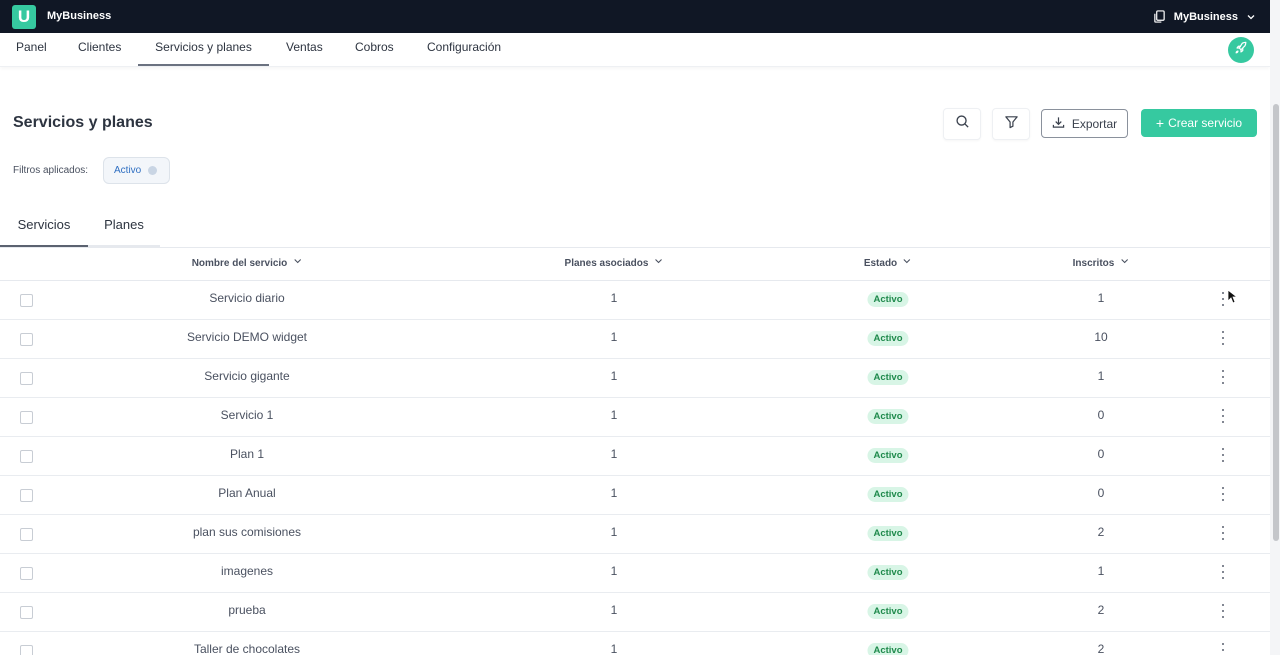  Describe the element at coordinates (247, 610) in the screenshot. I see `service-name: prueba` at that location.